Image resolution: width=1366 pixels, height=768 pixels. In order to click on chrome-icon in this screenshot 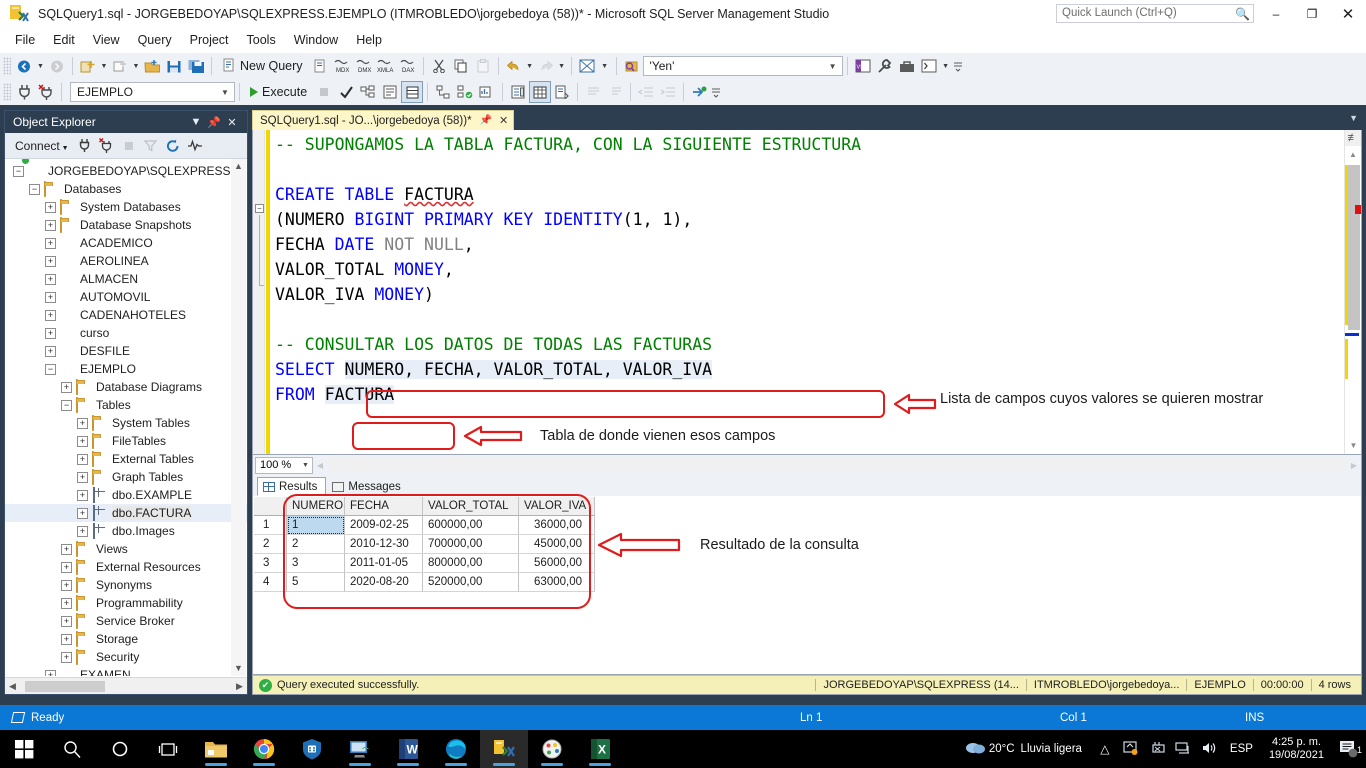, I will do `click(264, 749)`.